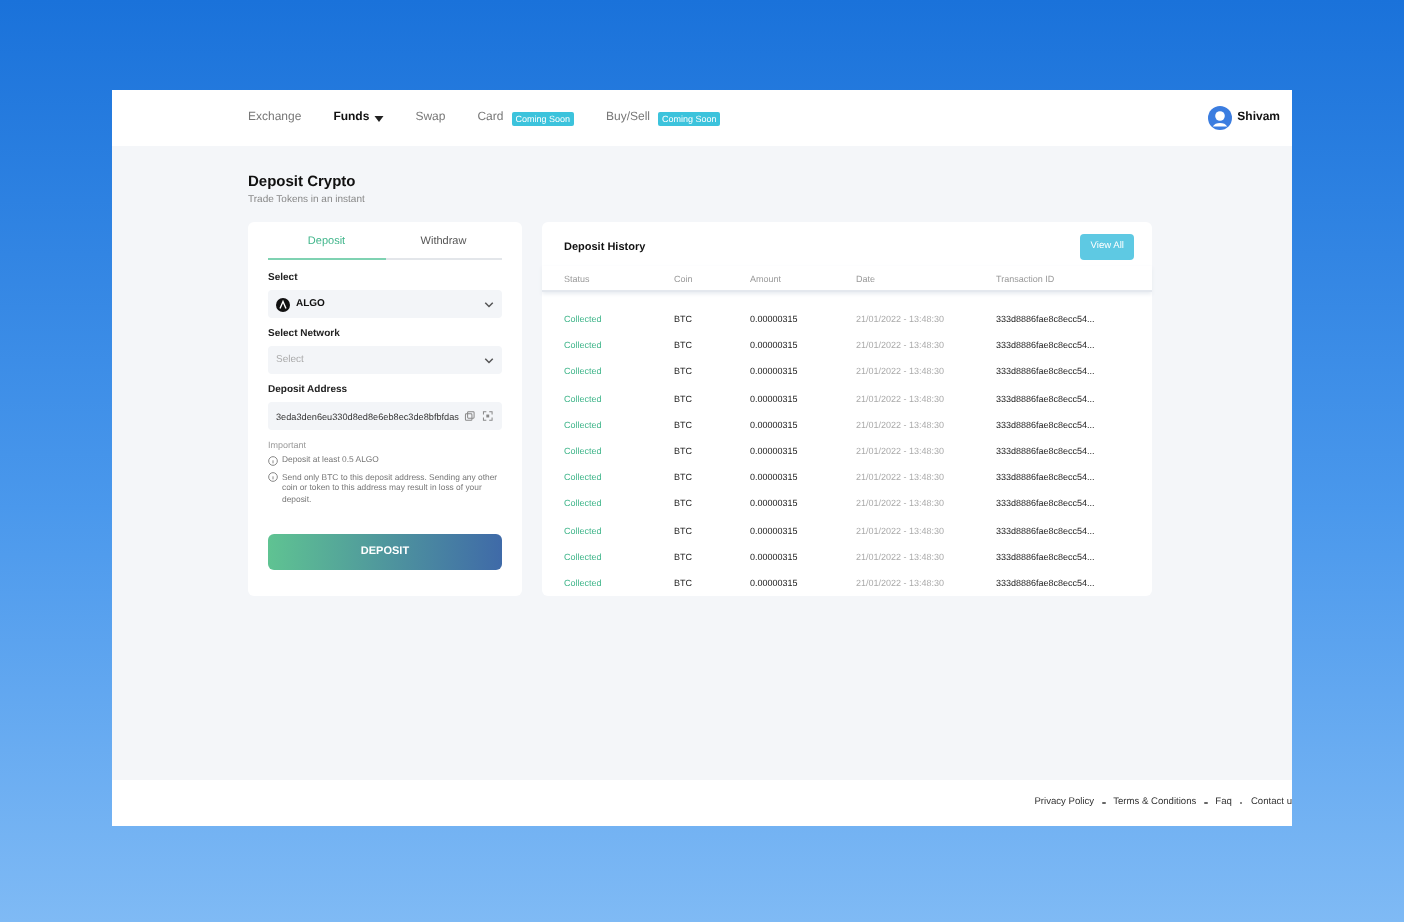  I want to click on copy-icon, so click(470, 416).